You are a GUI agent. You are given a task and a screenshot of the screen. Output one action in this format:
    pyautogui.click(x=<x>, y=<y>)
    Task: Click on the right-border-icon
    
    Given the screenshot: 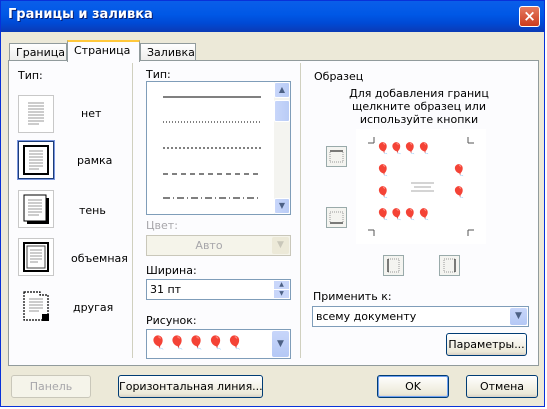 What is the action you would take?
    pyautogui.click(x=449, y=265)
    